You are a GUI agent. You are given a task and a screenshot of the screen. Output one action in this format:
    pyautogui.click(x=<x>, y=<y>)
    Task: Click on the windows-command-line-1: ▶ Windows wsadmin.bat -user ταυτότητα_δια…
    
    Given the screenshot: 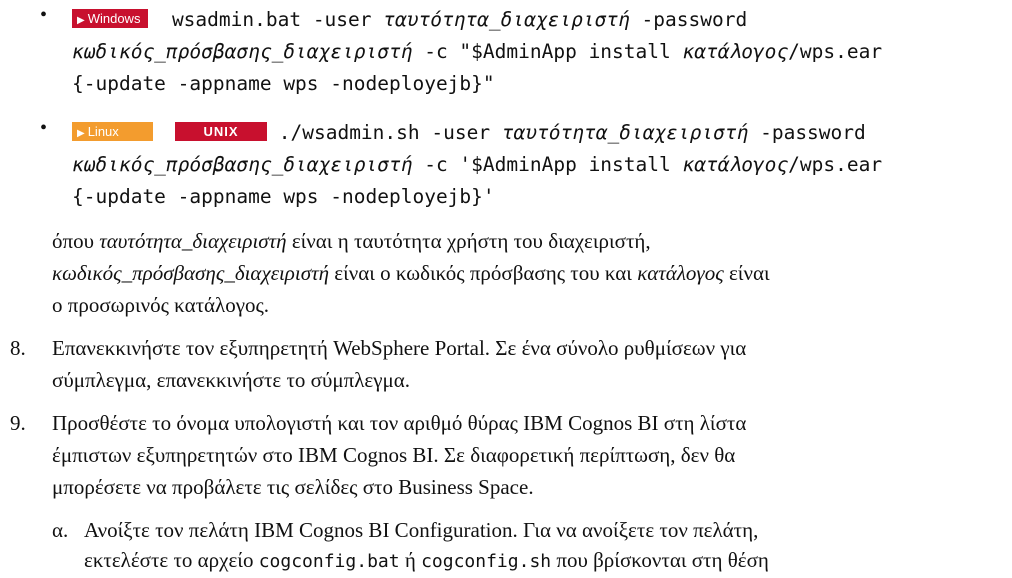 What is the action you would take?
    pyautogui.click(x=409, y=20)
    